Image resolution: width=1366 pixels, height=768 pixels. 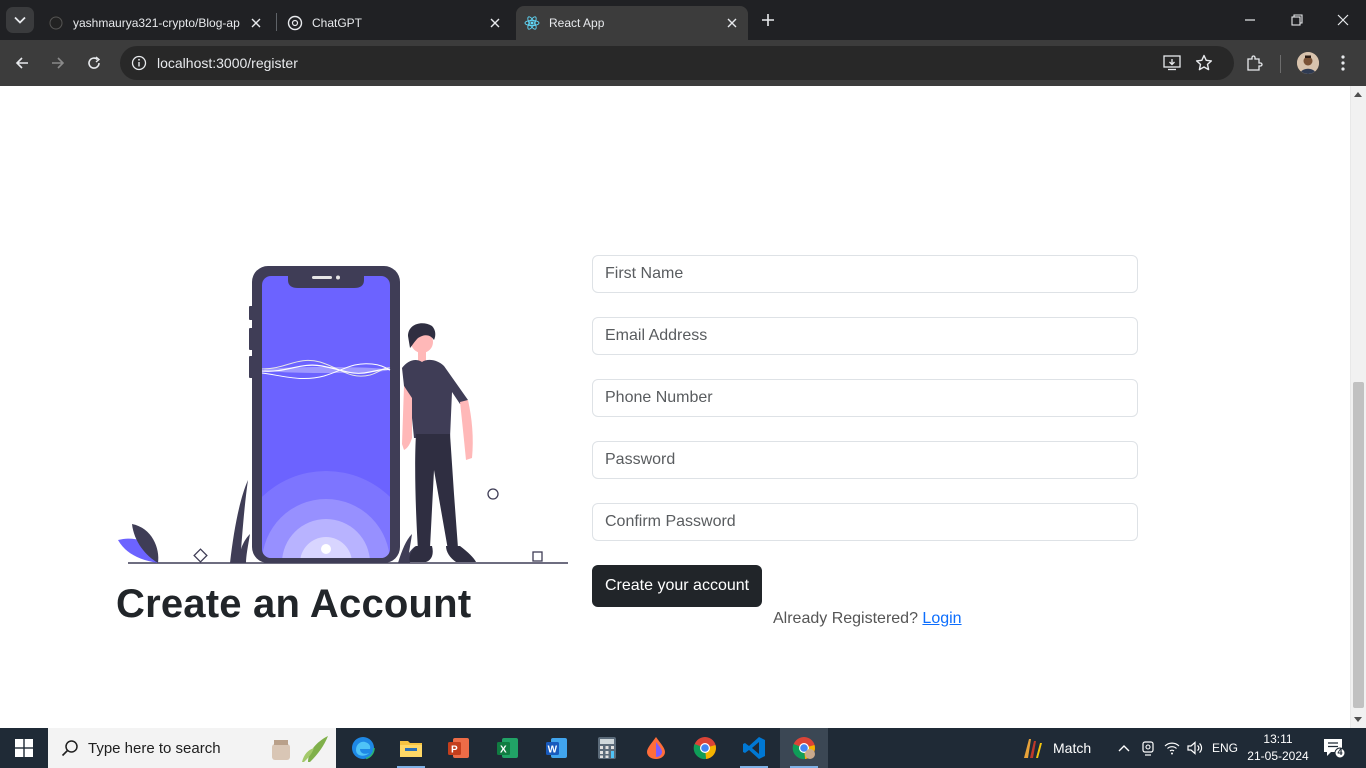 What do you see at coordinates (1278, 748) in the screenshot?
I see `system-clock: 13:11 21-05-2024` at bounding box center [1278, 748].